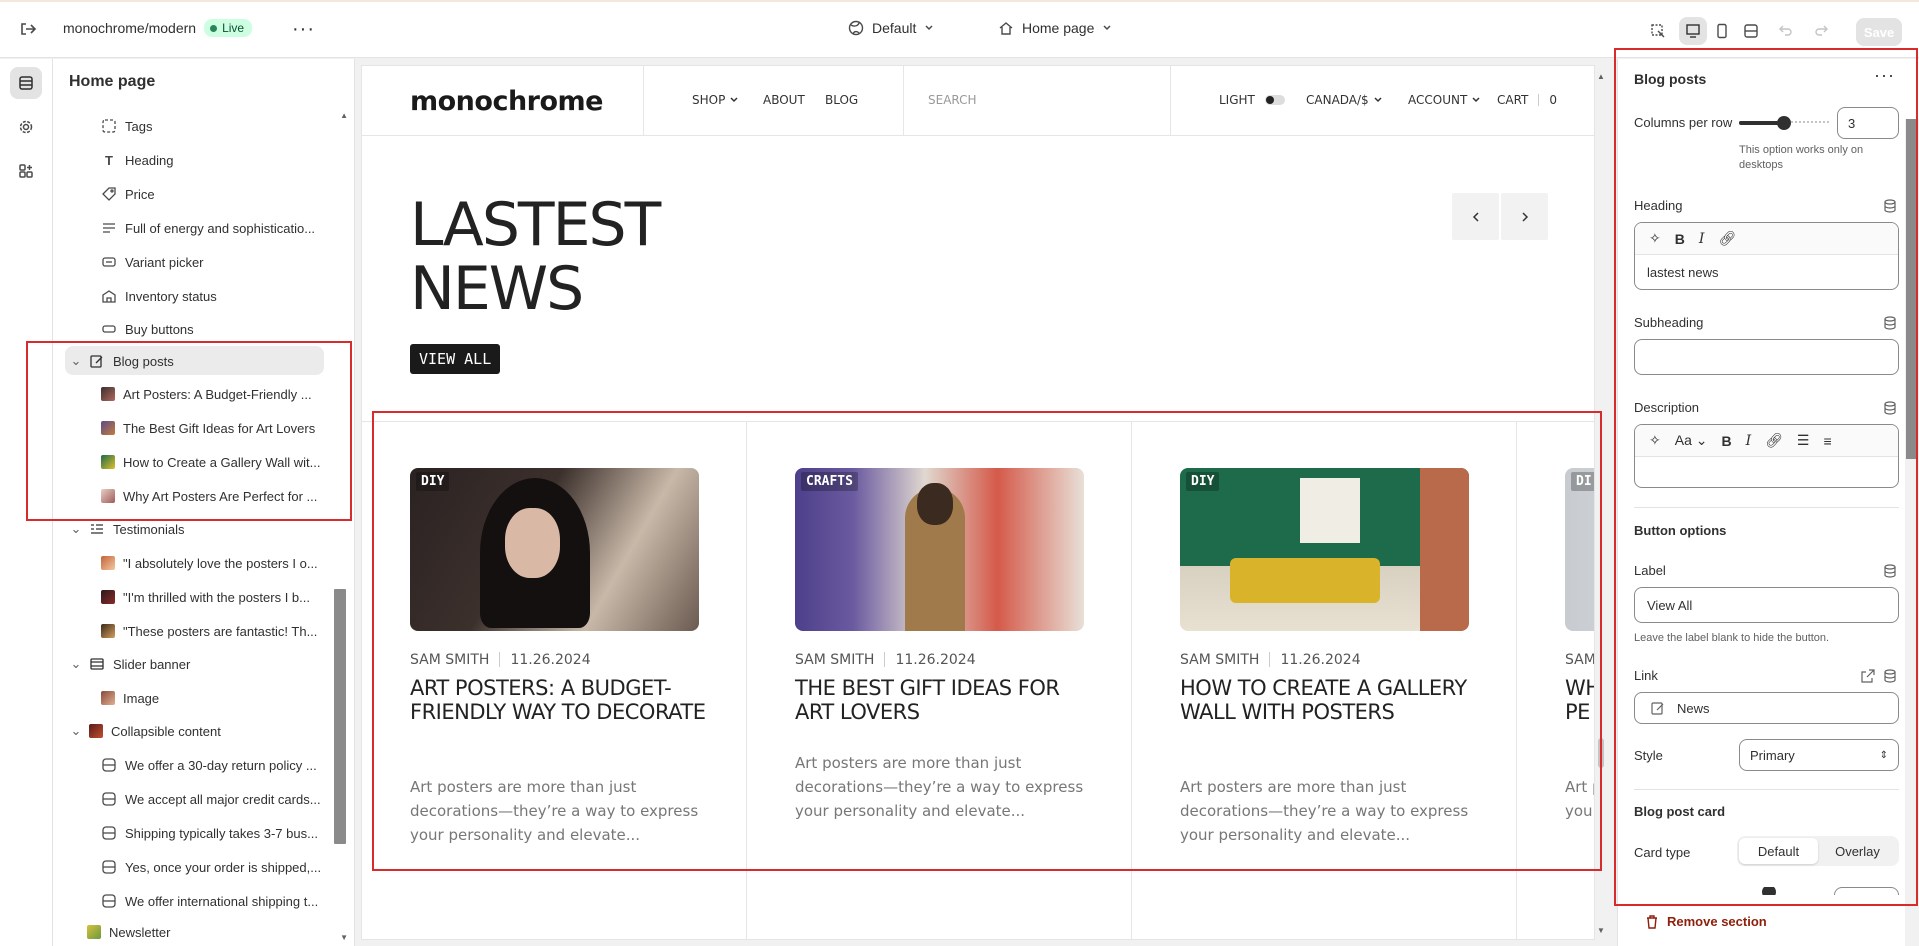 This screenshot has width=1919, height=946. Describe the element at coordinates (126, 126) in the screenshot. I see `tree-item-tags: Tags` at that location.